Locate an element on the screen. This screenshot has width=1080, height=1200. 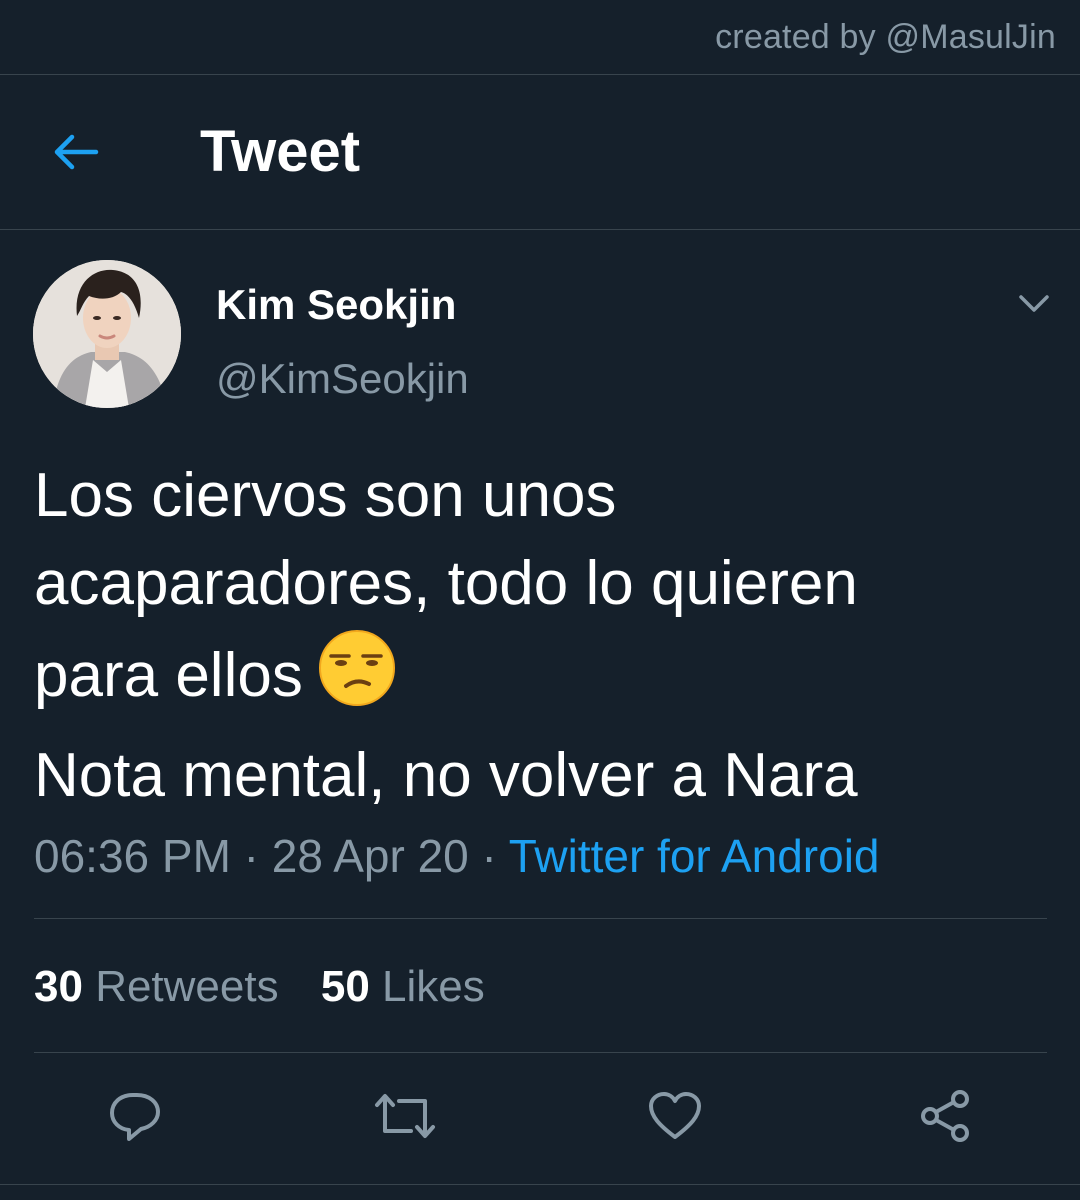
arrow-left-icon is located at coordinates (76, 152).